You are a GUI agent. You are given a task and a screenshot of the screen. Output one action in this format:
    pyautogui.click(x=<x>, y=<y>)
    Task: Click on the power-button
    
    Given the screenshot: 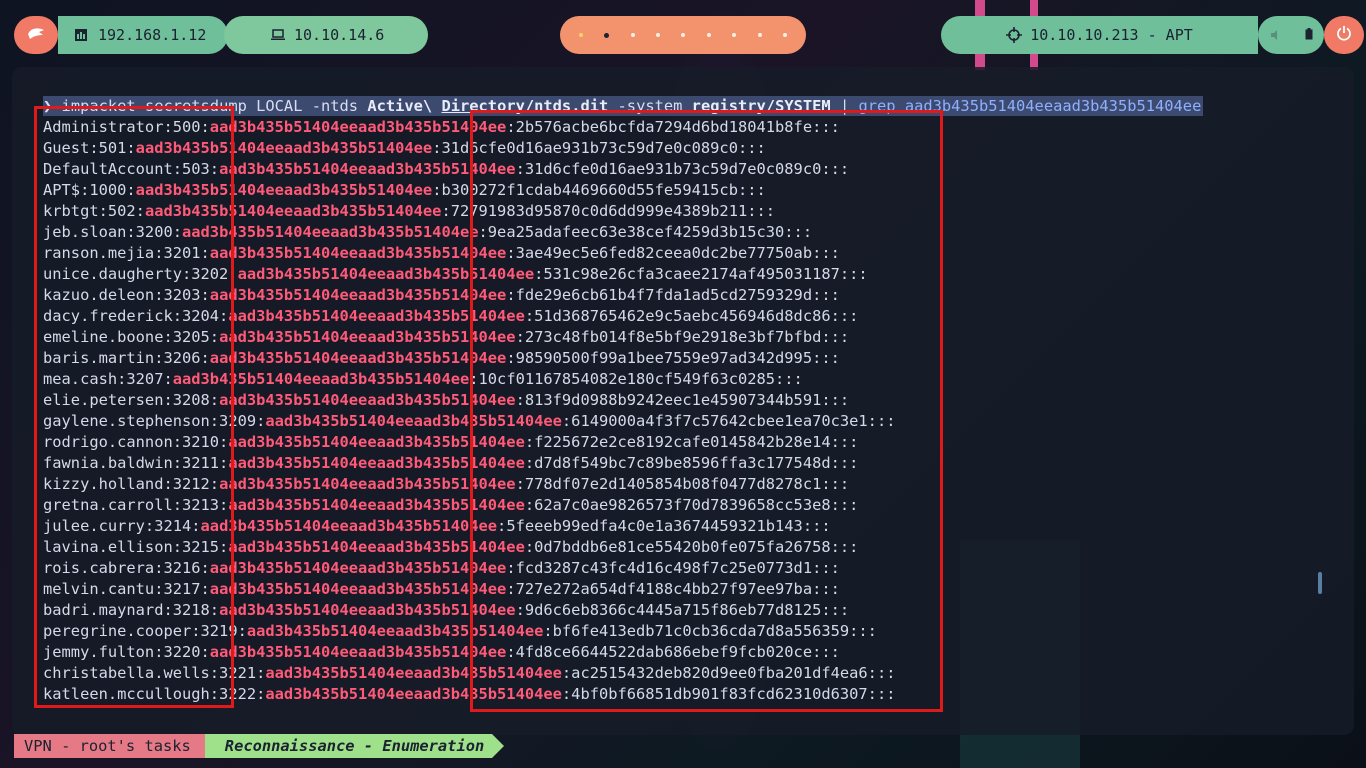 What is the action you would take?
    pyautogui.click(x=1344, y=35)
    